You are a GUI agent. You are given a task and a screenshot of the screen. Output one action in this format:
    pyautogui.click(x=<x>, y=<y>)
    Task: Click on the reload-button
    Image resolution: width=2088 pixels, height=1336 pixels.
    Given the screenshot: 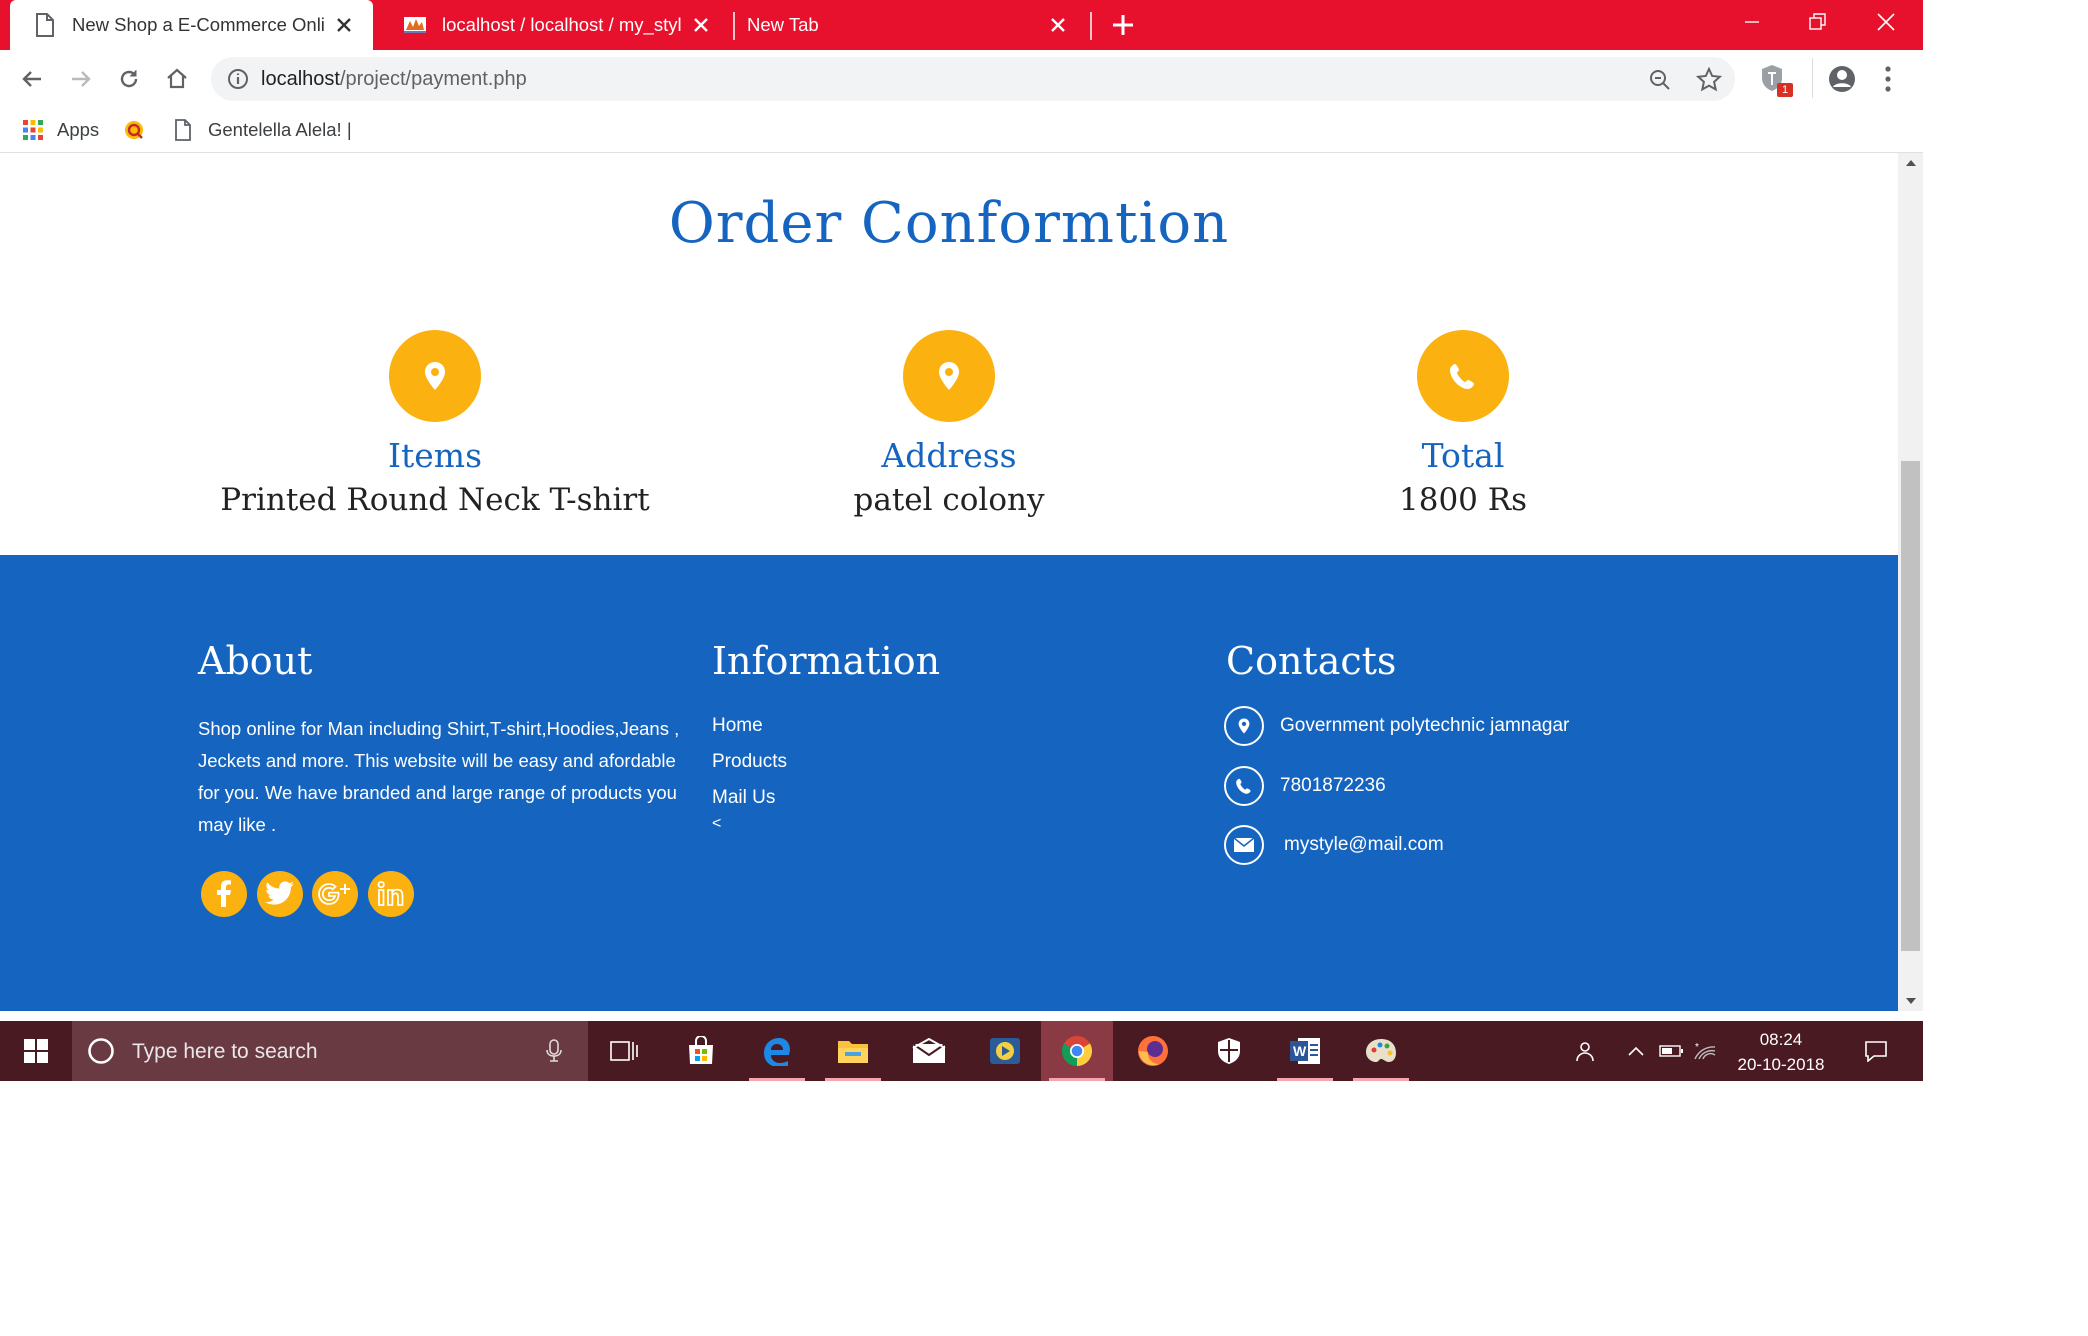 What is the action you would take?
    pyautogui.click(x=129, y=79)
    